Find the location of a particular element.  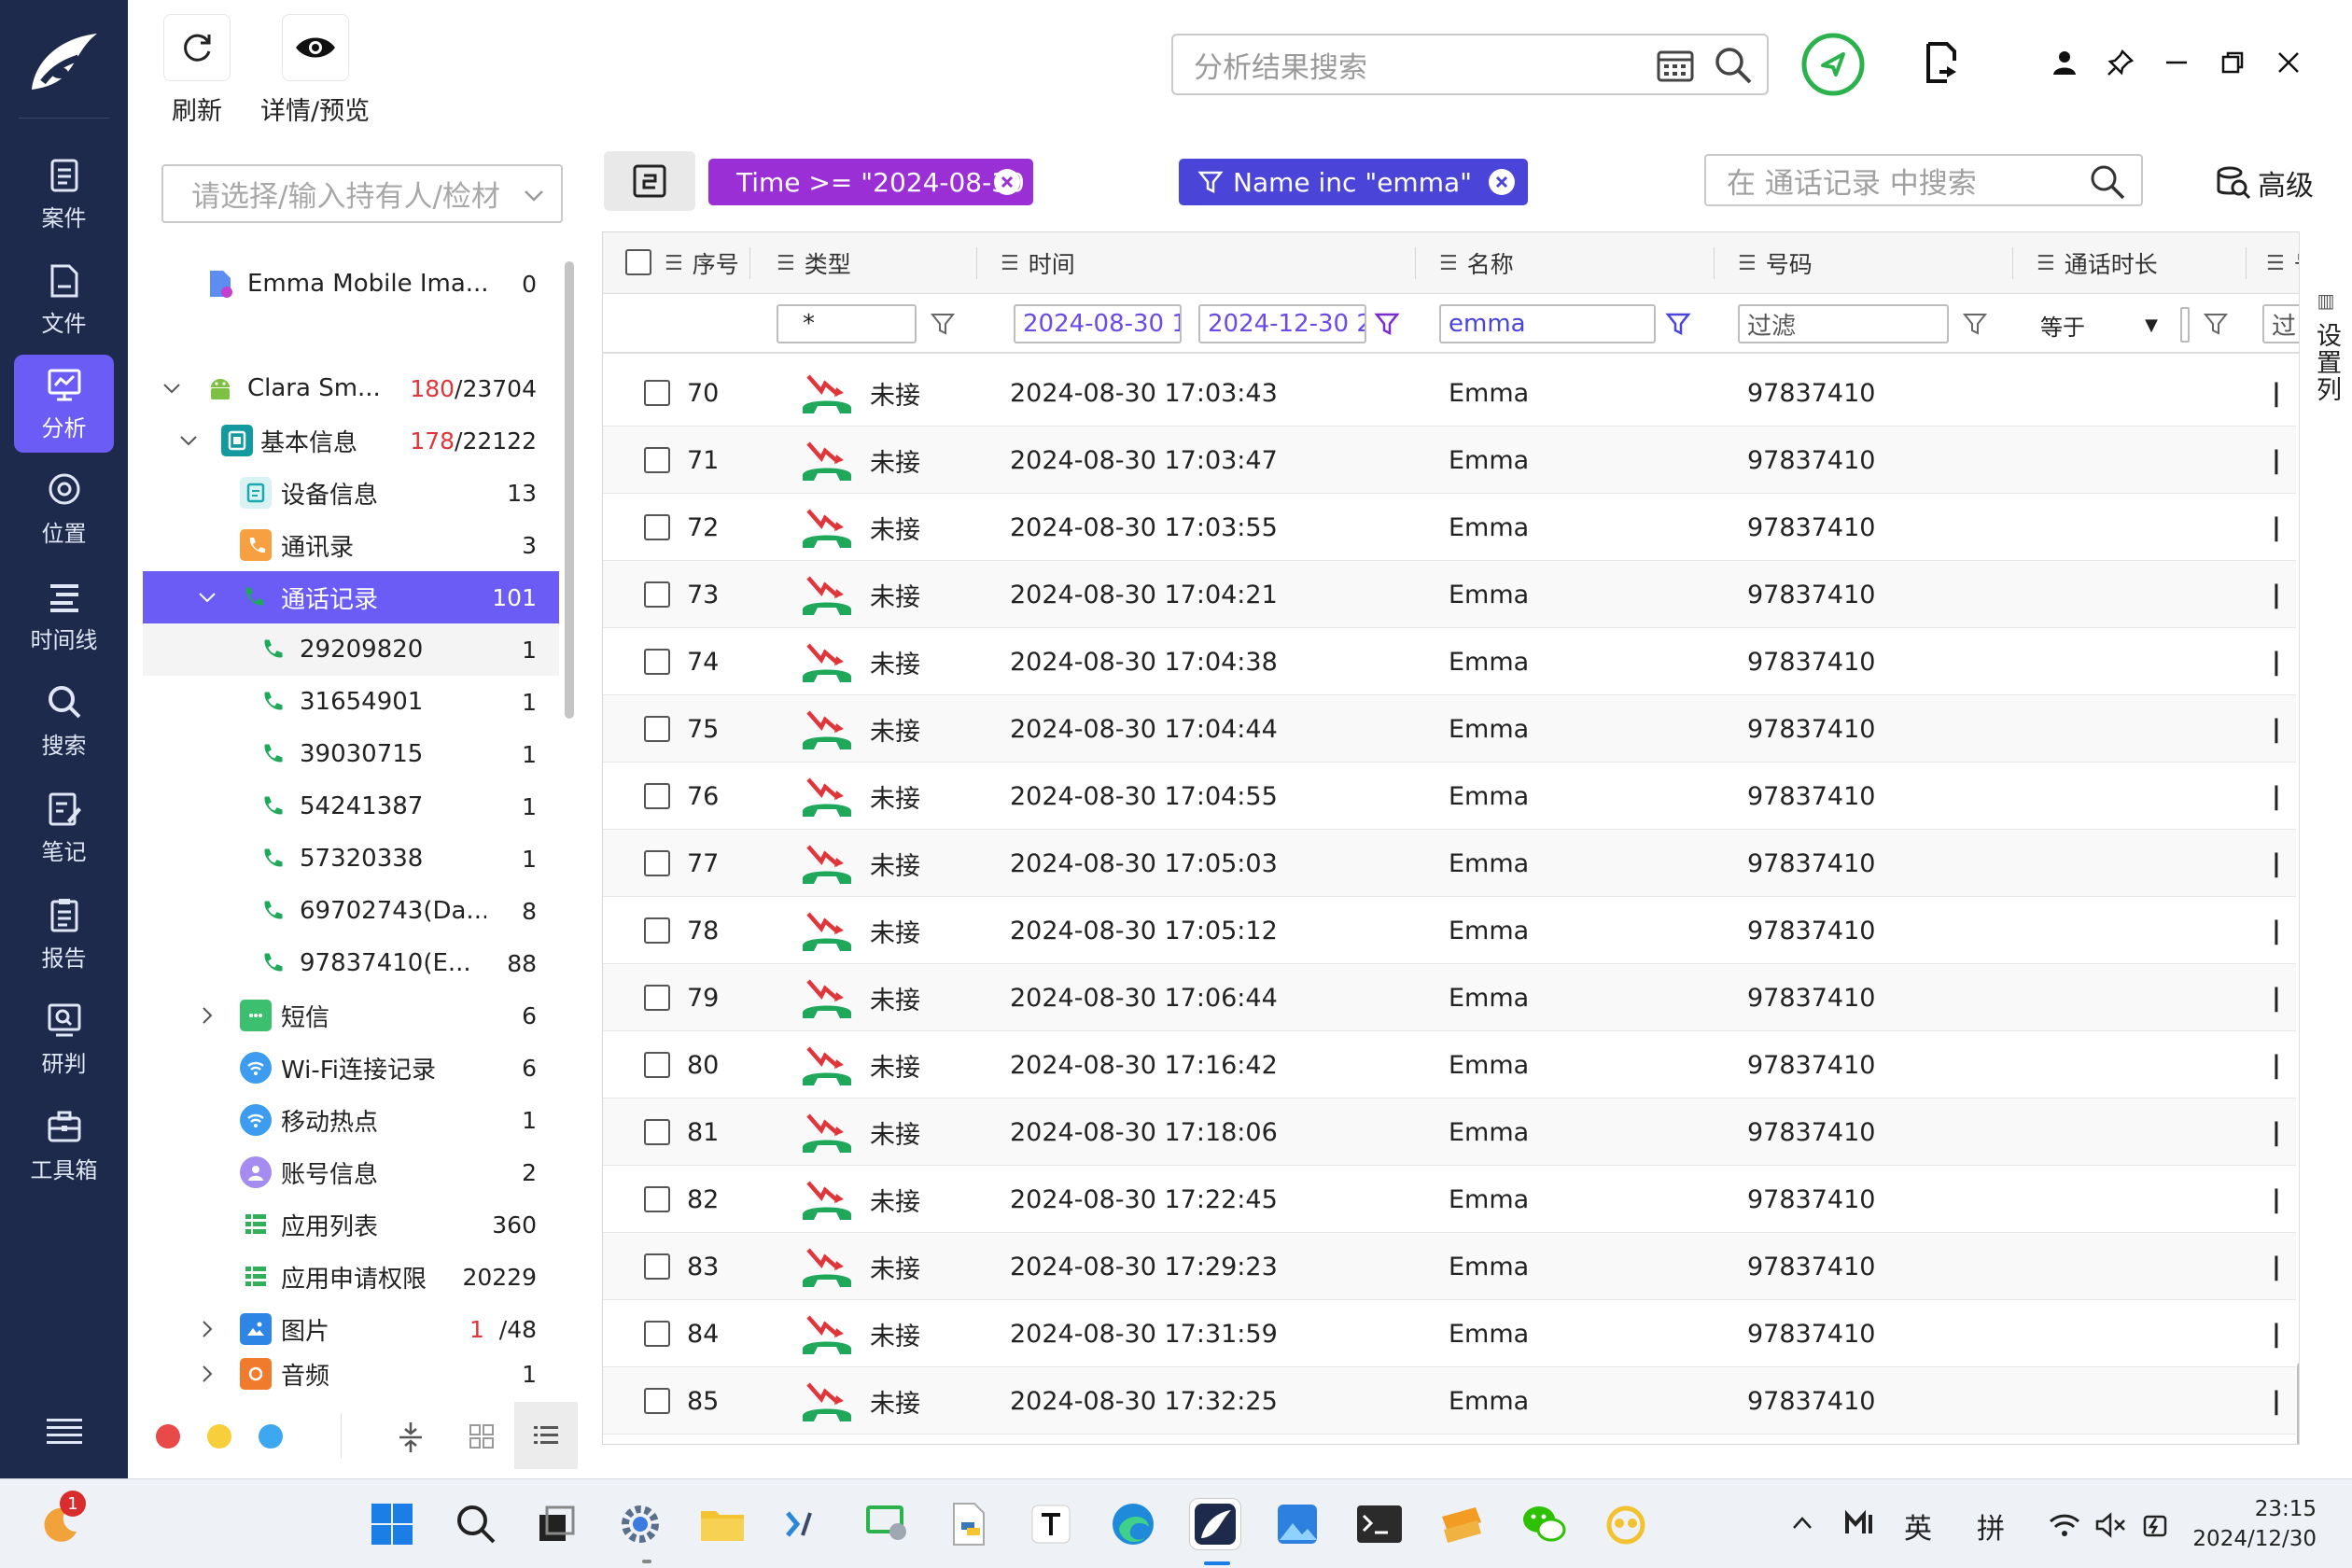

tree-item-account: 账号信息 2 is located at coordinates (351, 1172).